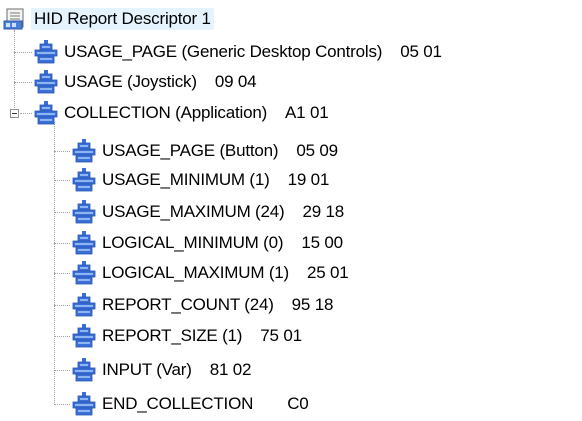 The width and height of the screenshot is (582, 421). Describe the element at coordinates (298, 403) in the screenshot. I see `tree-item-code: C0` at that location.